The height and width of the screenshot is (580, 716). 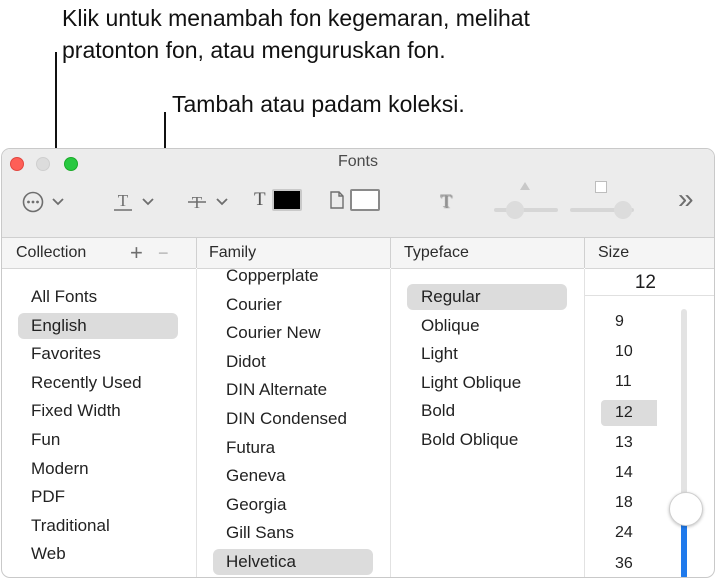 I want to click on size-option: 9, so click(x=629, y=322).